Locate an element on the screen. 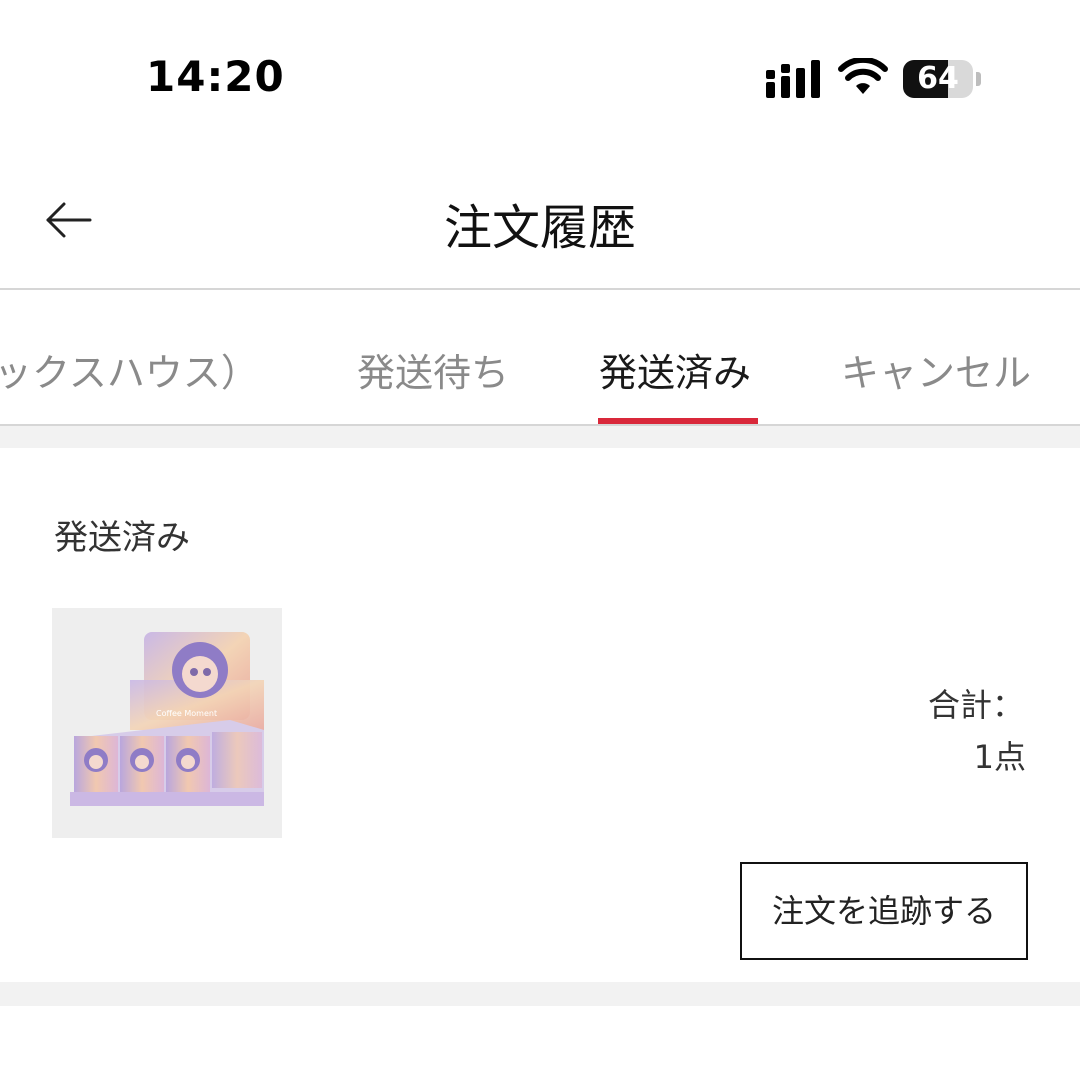  active-tab-indicator is located at coordinates (678, 421).